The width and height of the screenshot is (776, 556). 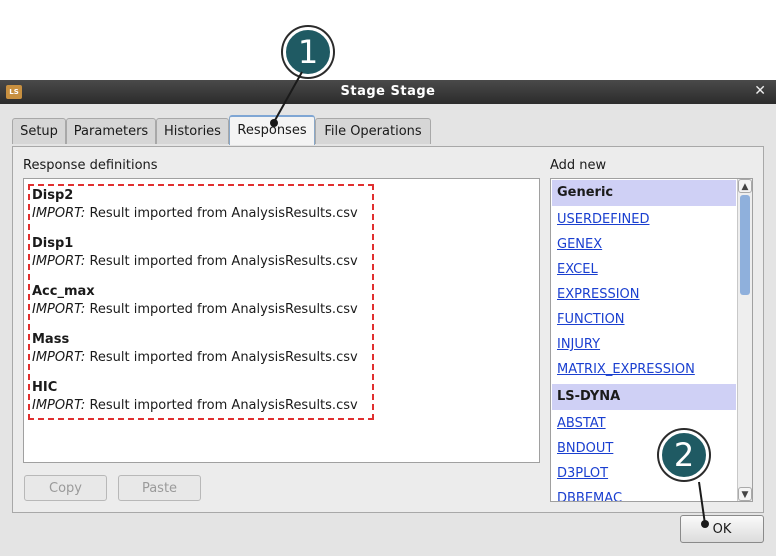 I want to click on scroll-down-icon: ▼, so click(x=745, y=494).